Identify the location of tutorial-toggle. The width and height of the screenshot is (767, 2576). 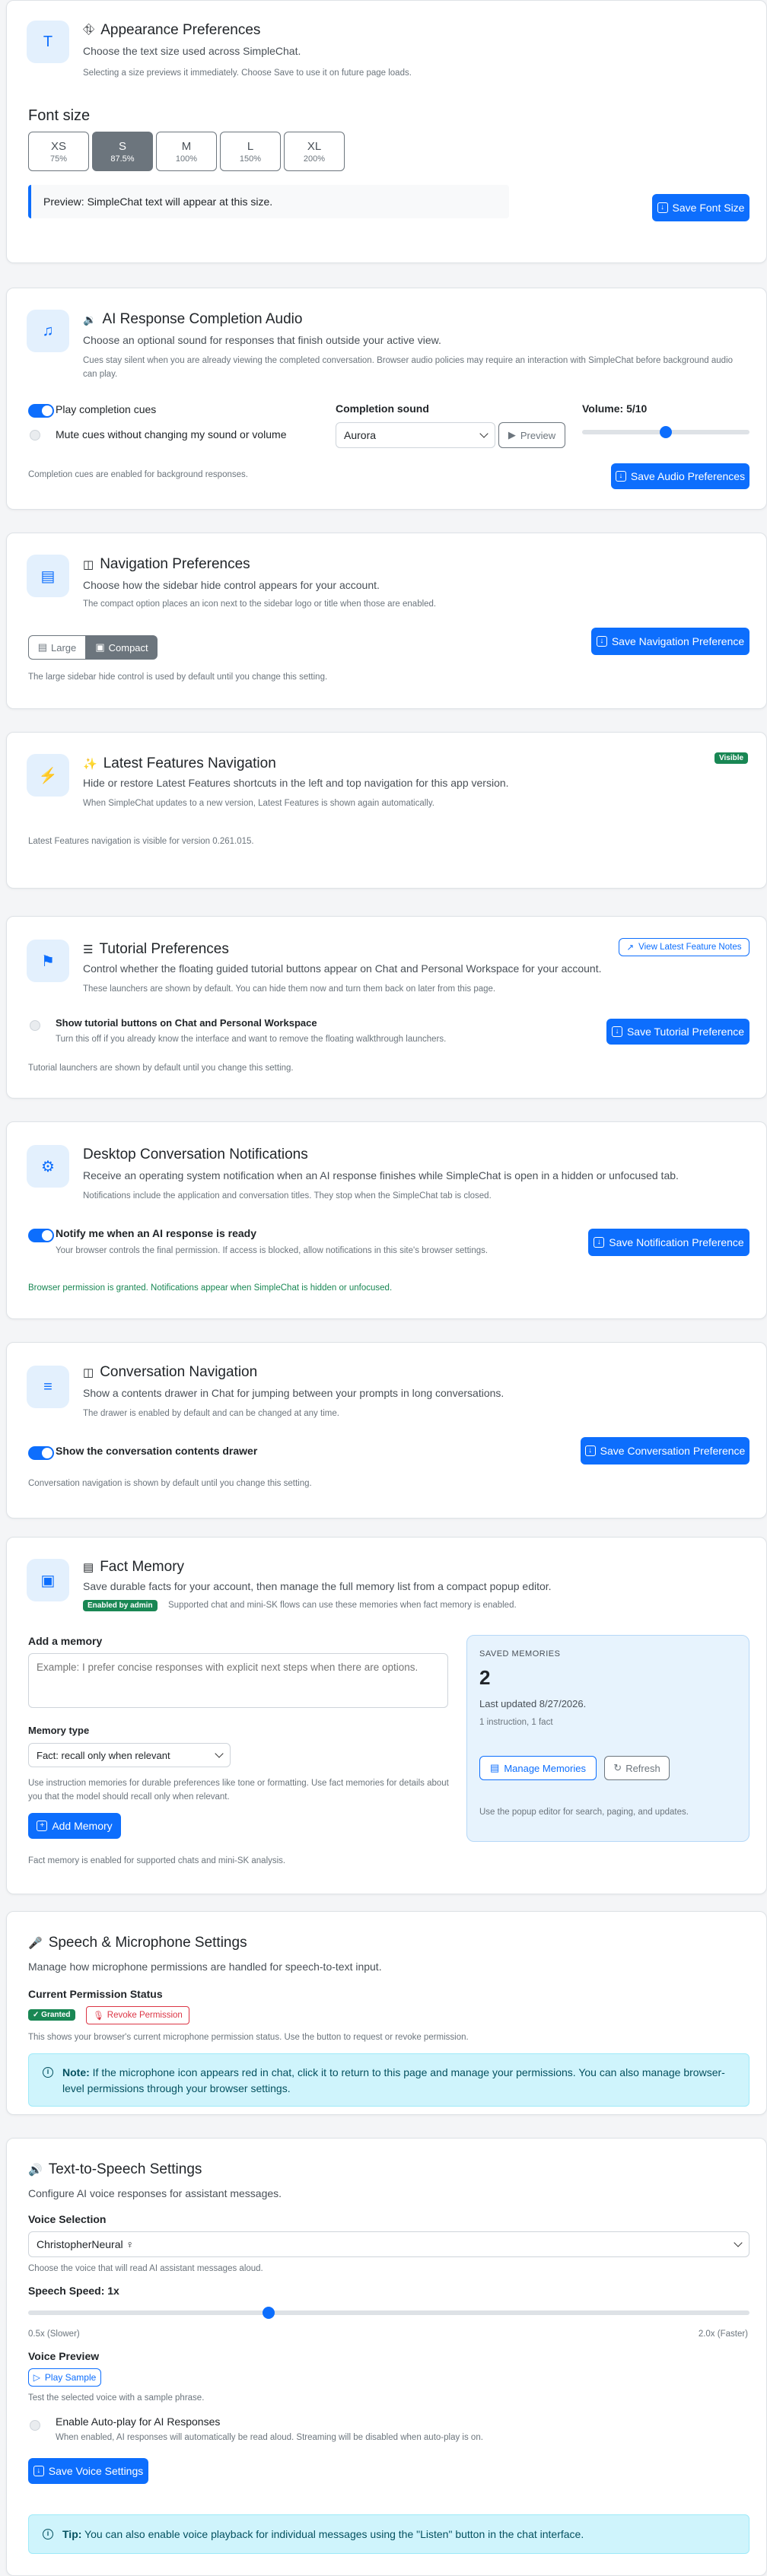
(35, 1025).